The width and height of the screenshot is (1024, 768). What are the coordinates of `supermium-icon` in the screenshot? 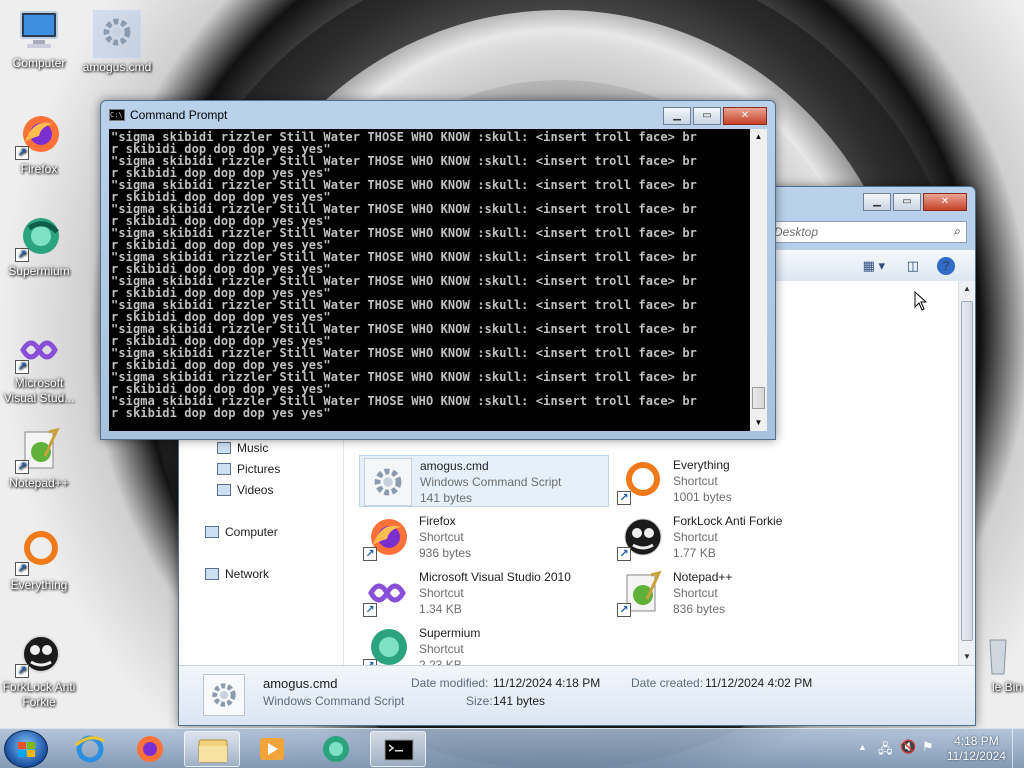 It's located at (336, 749).